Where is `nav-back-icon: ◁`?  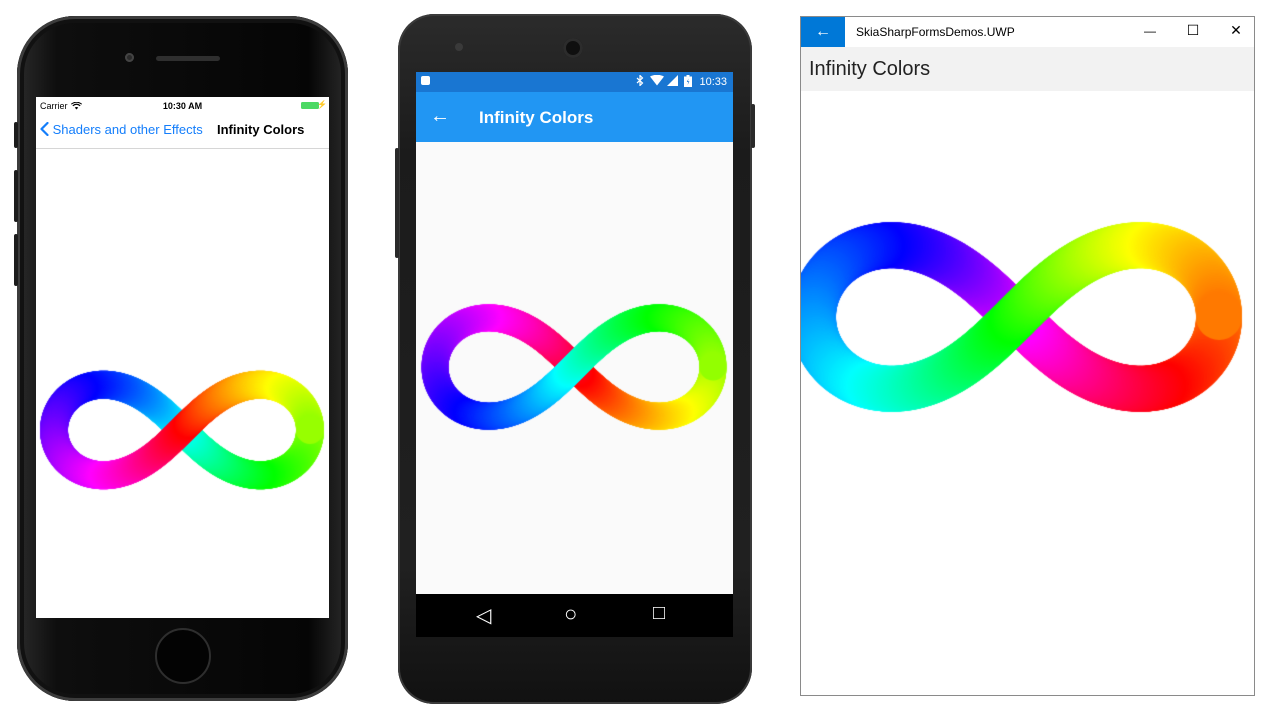
nav-back-icon: ◁ is located at coordinates (483, 615).